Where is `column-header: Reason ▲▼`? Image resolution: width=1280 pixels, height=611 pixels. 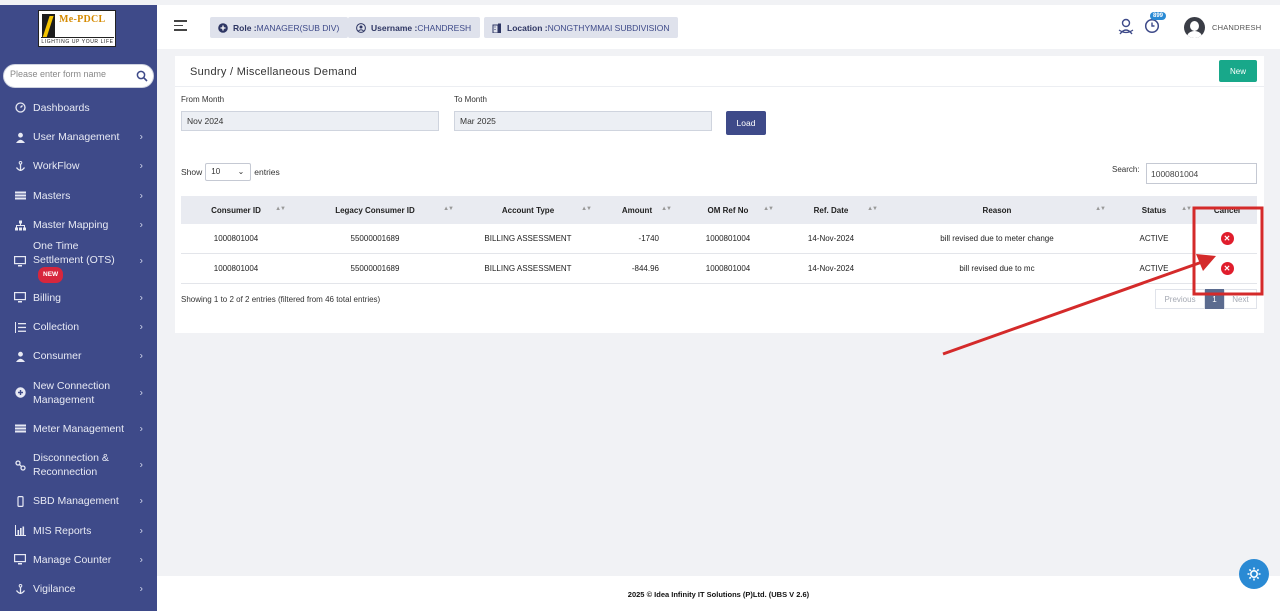 column-header: Reason ▲▼ is located at coordinates (997, 210).